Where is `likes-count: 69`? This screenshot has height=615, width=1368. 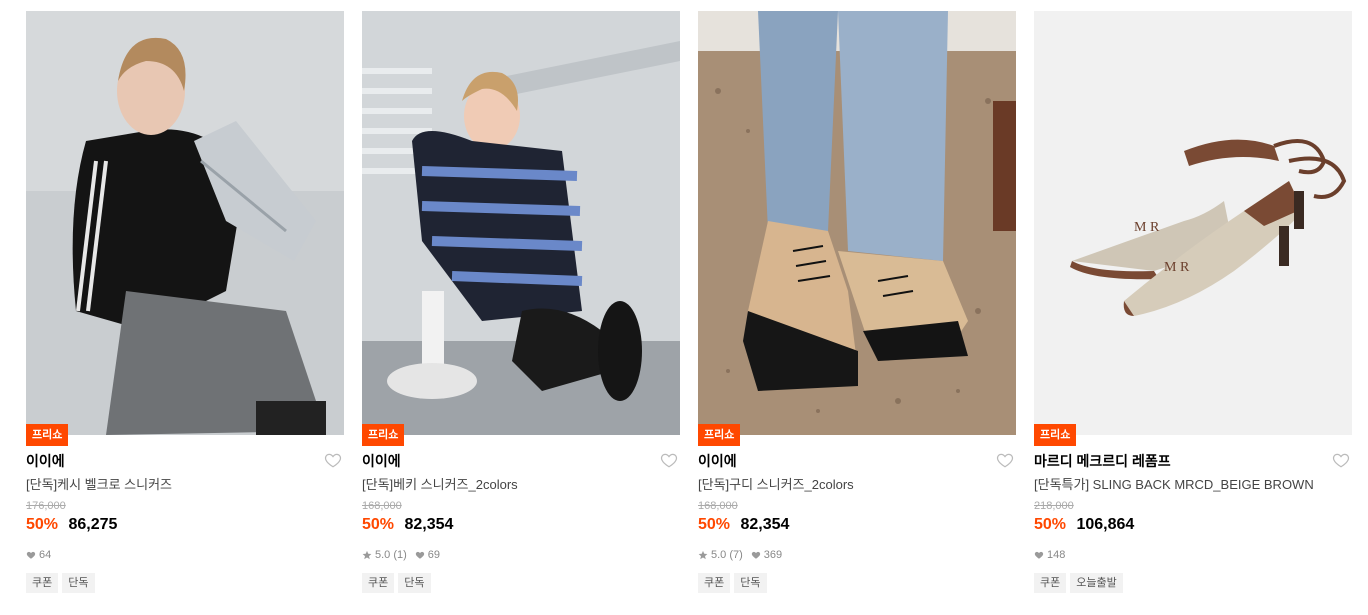 likes-count: 69 is located at coordinates (434, 555).